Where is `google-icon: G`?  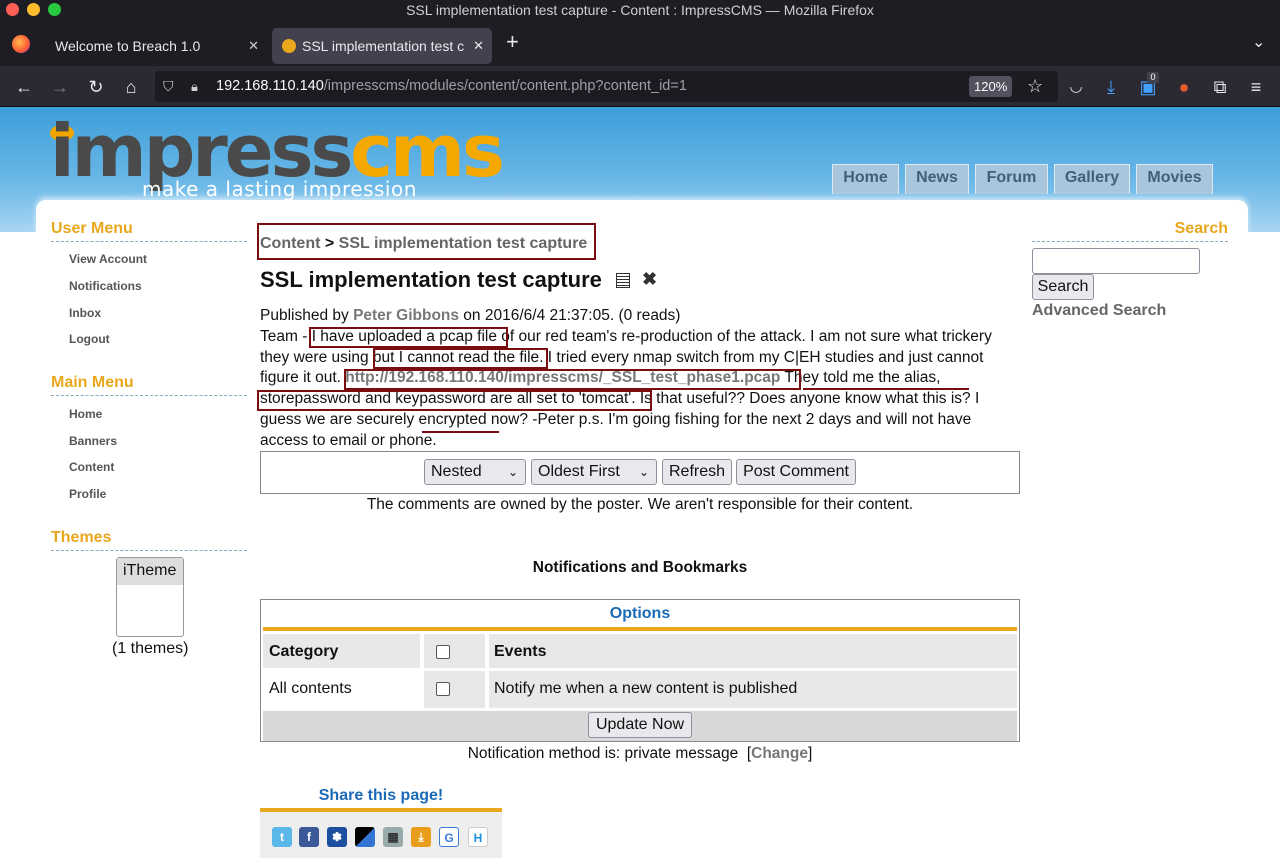
google-icon: G is located at coordinates (449, 837).